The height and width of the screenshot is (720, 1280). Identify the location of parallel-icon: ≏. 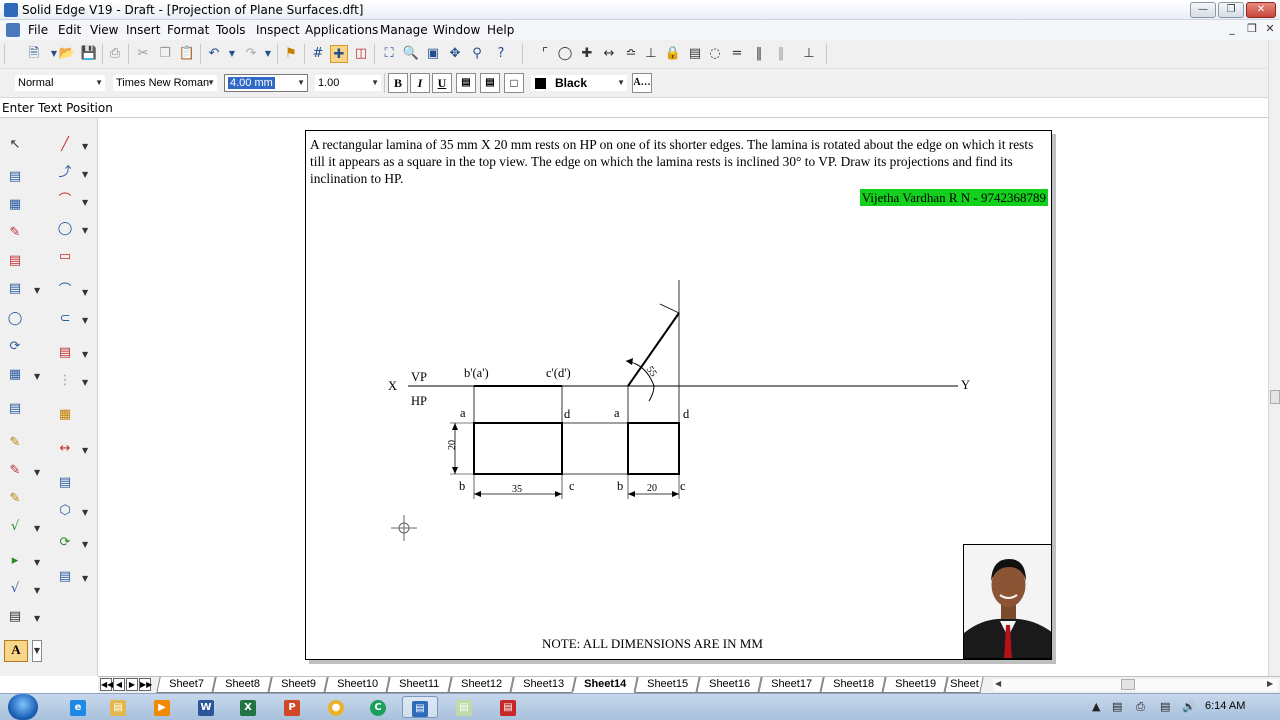
(631, 54).